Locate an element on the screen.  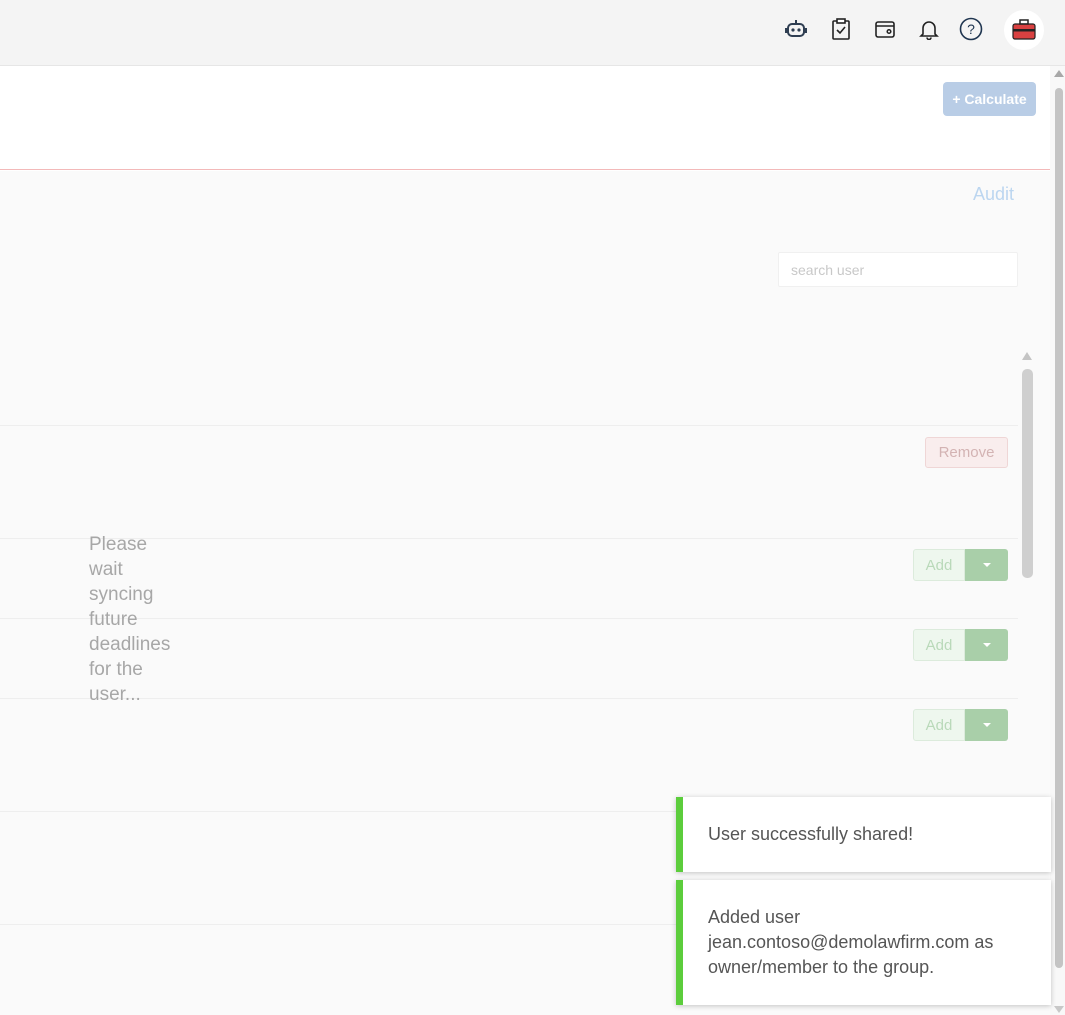
avatar is located at coordinates (1024, 30).